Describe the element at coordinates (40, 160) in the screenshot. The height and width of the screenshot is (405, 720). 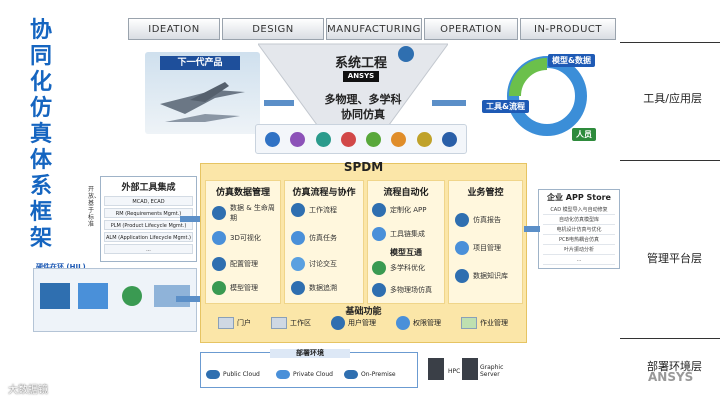
I see `title-char: 体` at that location.